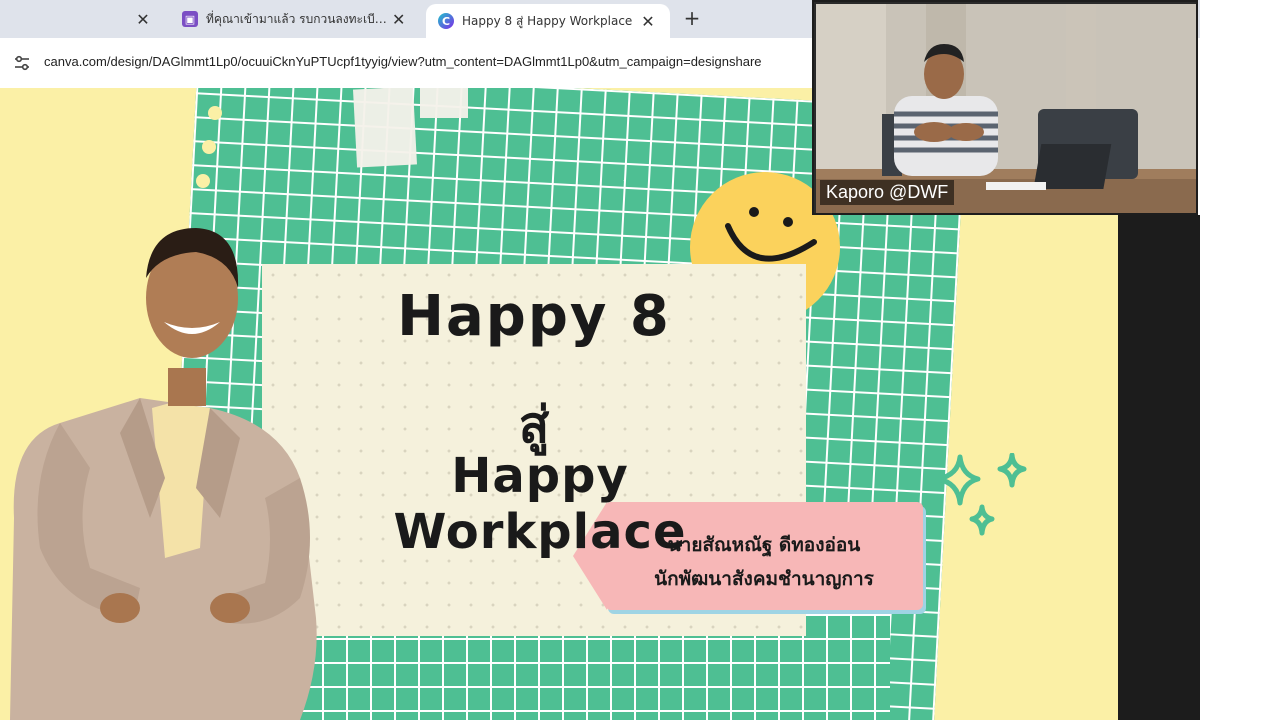  What do you see at coordinates (534, 316) in the screenshot?
I see `slide-title-line-1: Happy 8` at bounding box center [534, 316].